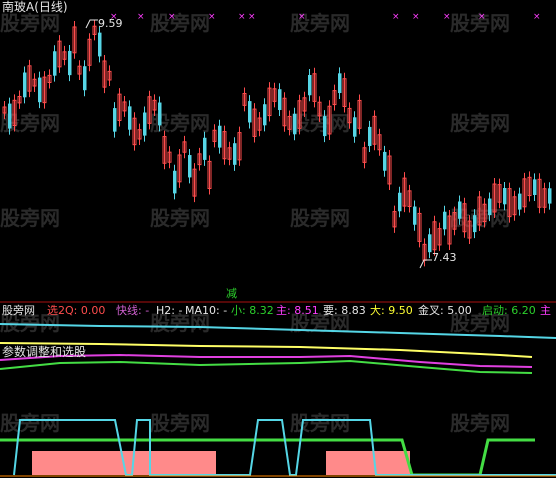  What do you see at coordinates (444, 257) in the screenshot?
I see `low-price-label: 7.43` at bounding box center [444, 257].